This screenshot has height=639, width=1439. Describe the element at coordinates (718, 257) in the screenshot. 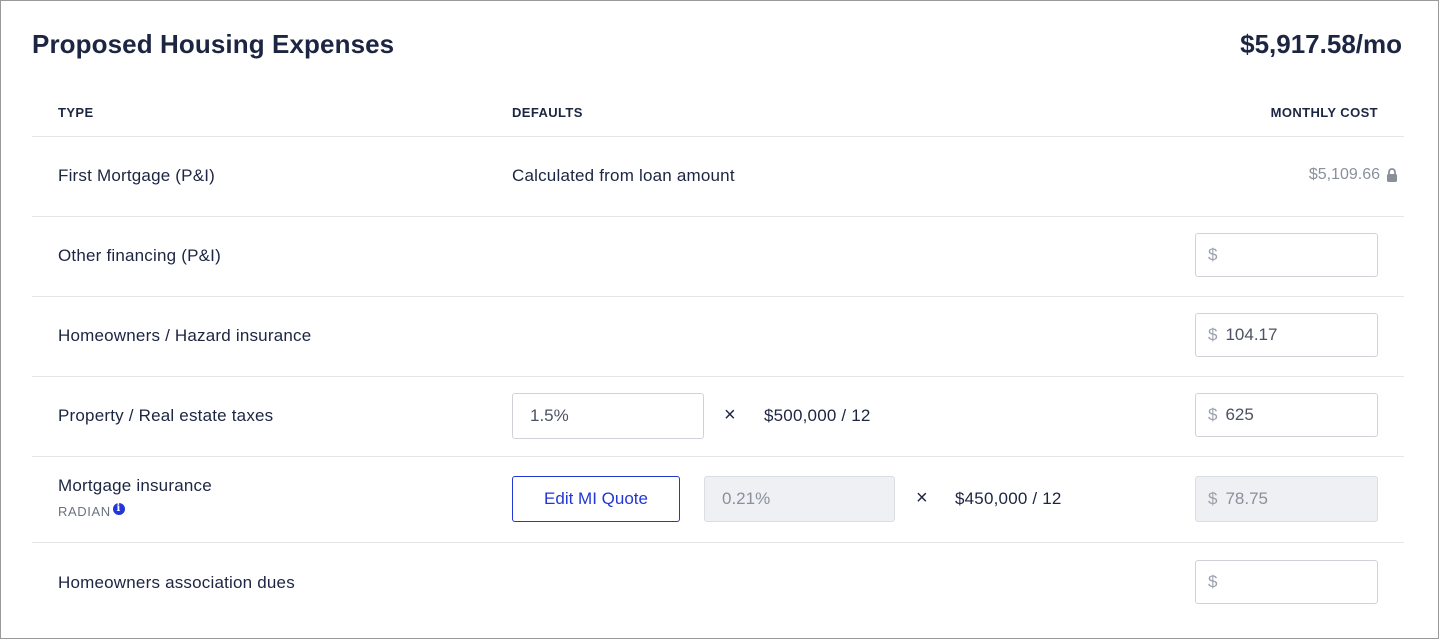

I see `row-other-financing: Other financing (P&I) $` at that location.